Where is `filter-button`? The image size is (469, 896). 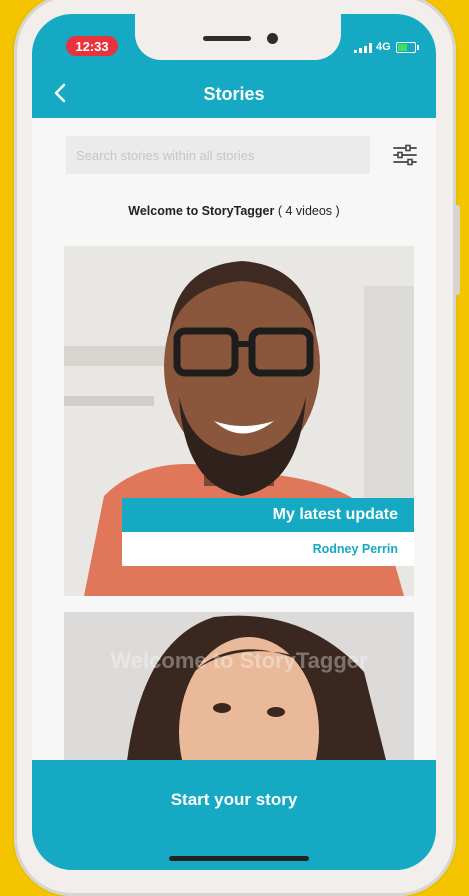 filter-button is located at coordinates (405, 155).